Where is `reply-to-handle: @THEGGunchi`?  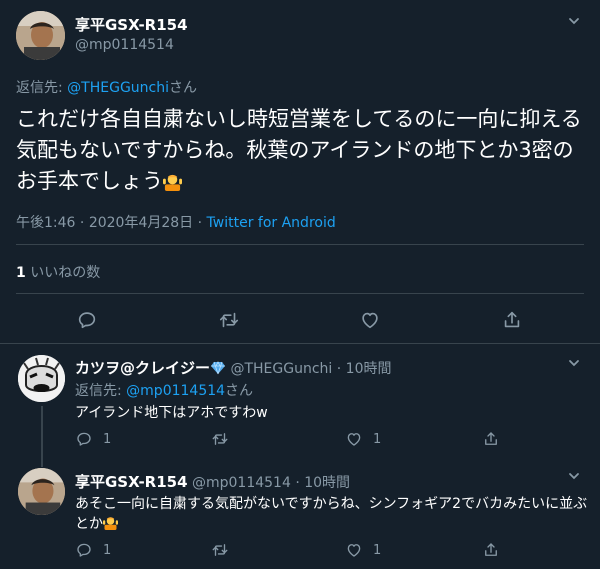 reply-to-handle: @THEGGunchi is located at coordinates (118, 88).